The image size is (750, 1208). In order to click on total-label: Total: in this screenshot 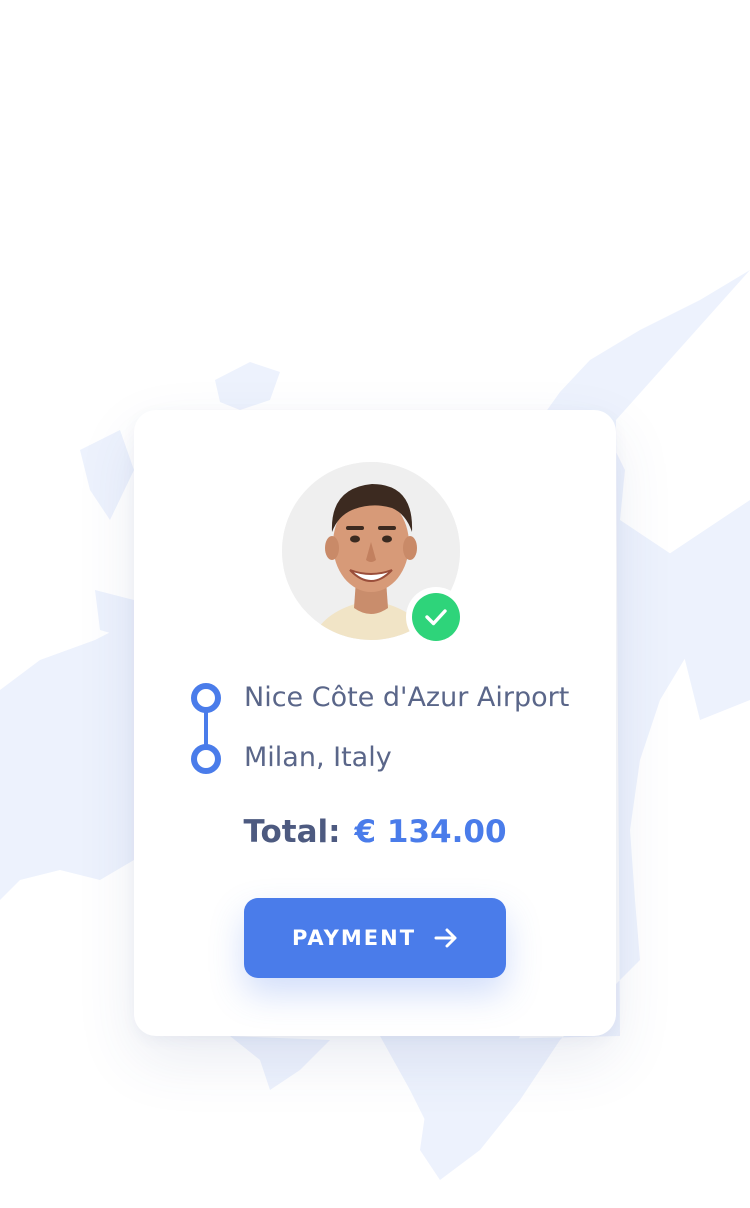, I will do `click(292, 832)`.